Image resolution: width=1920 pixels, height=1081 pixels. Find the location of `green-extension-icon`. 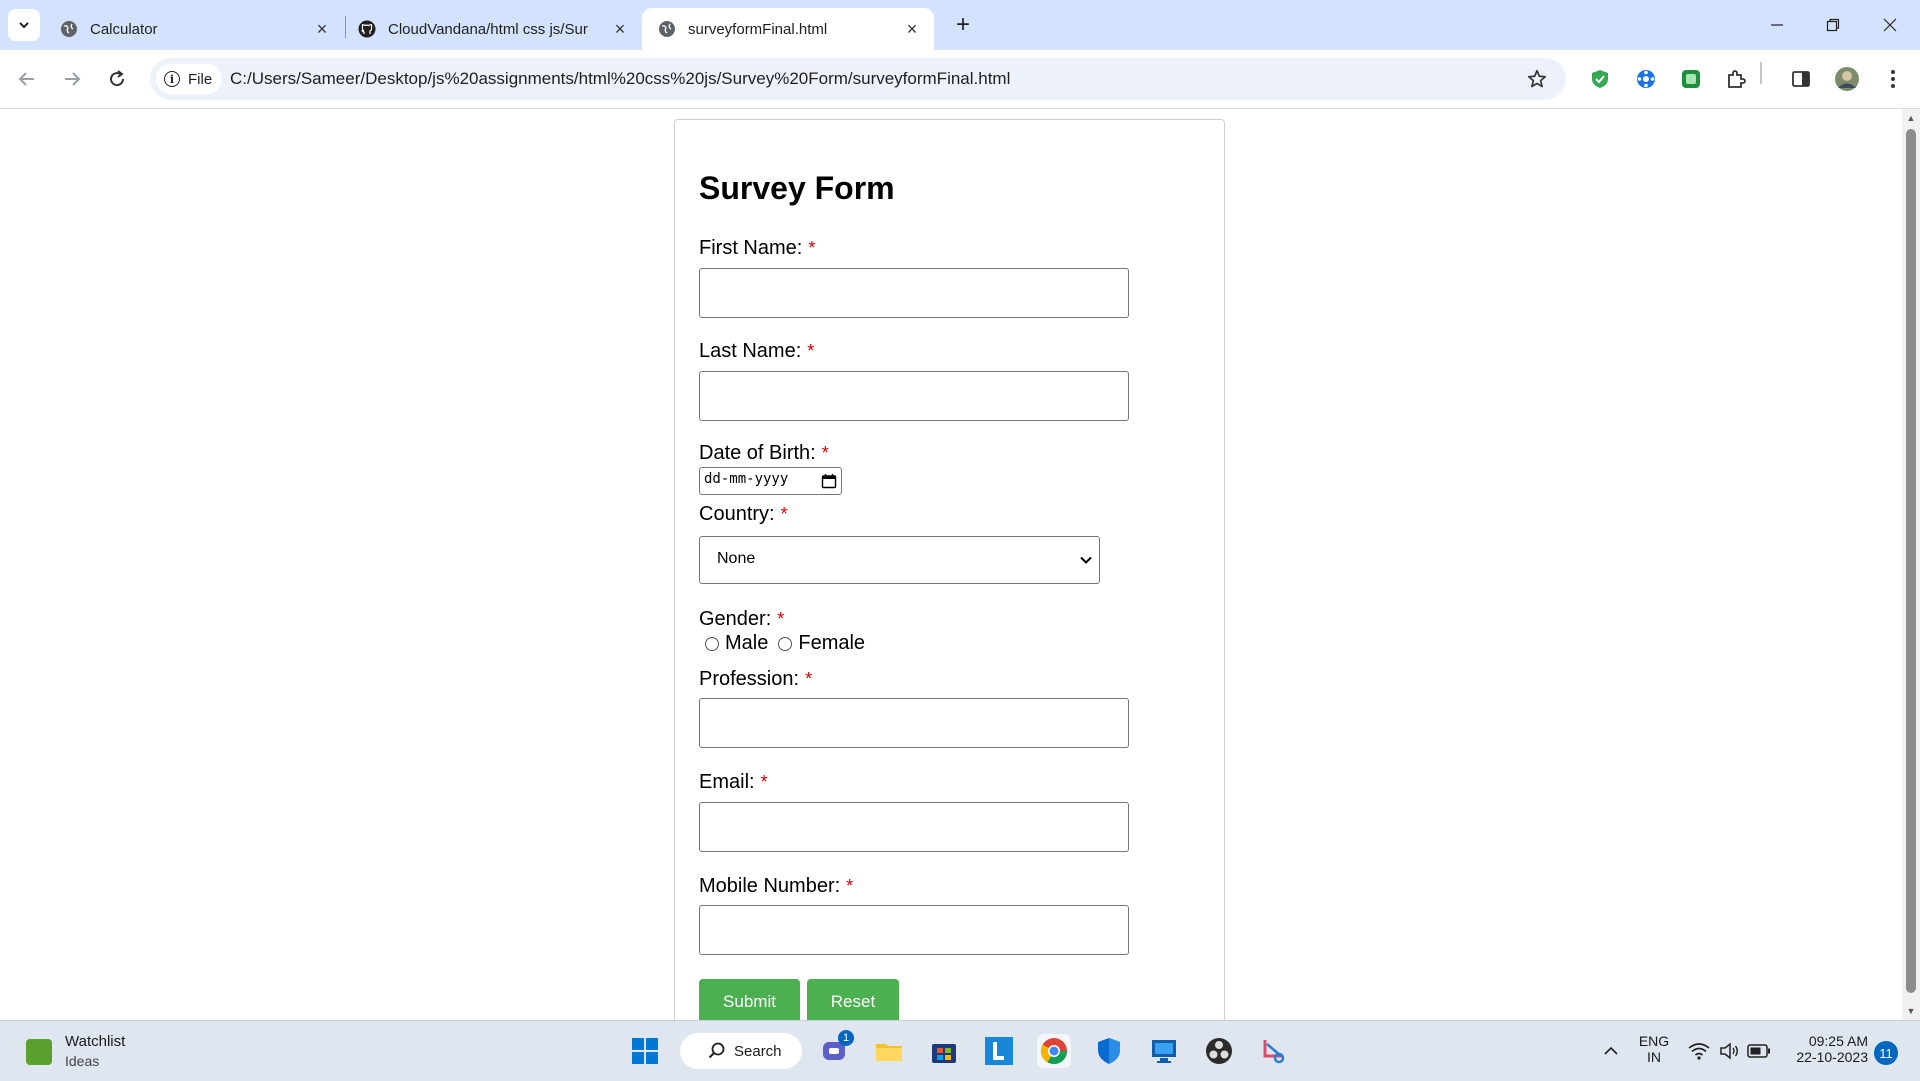

green-extension-icon is located at coordinates (1691, 79).